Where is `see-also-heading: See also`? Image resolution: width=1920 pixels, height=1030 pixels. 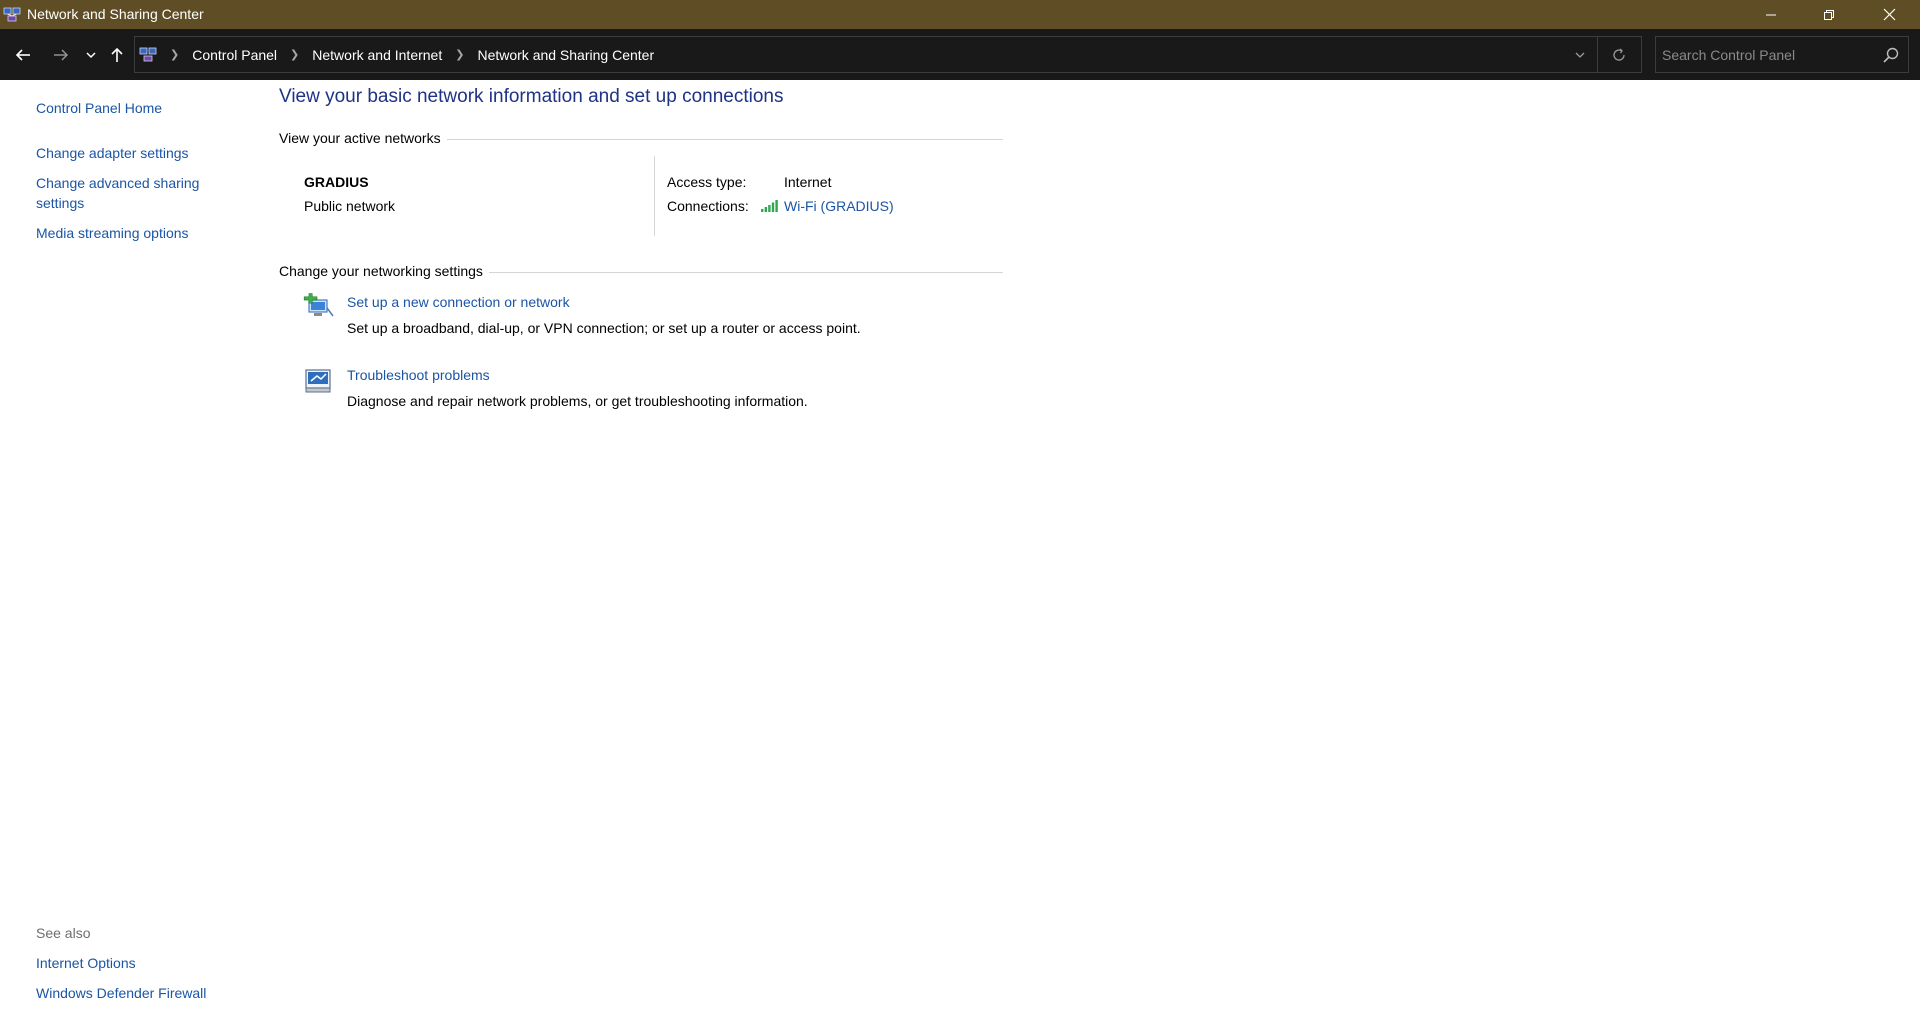
see-also-heading: See also is located at coordinates (63, 933).